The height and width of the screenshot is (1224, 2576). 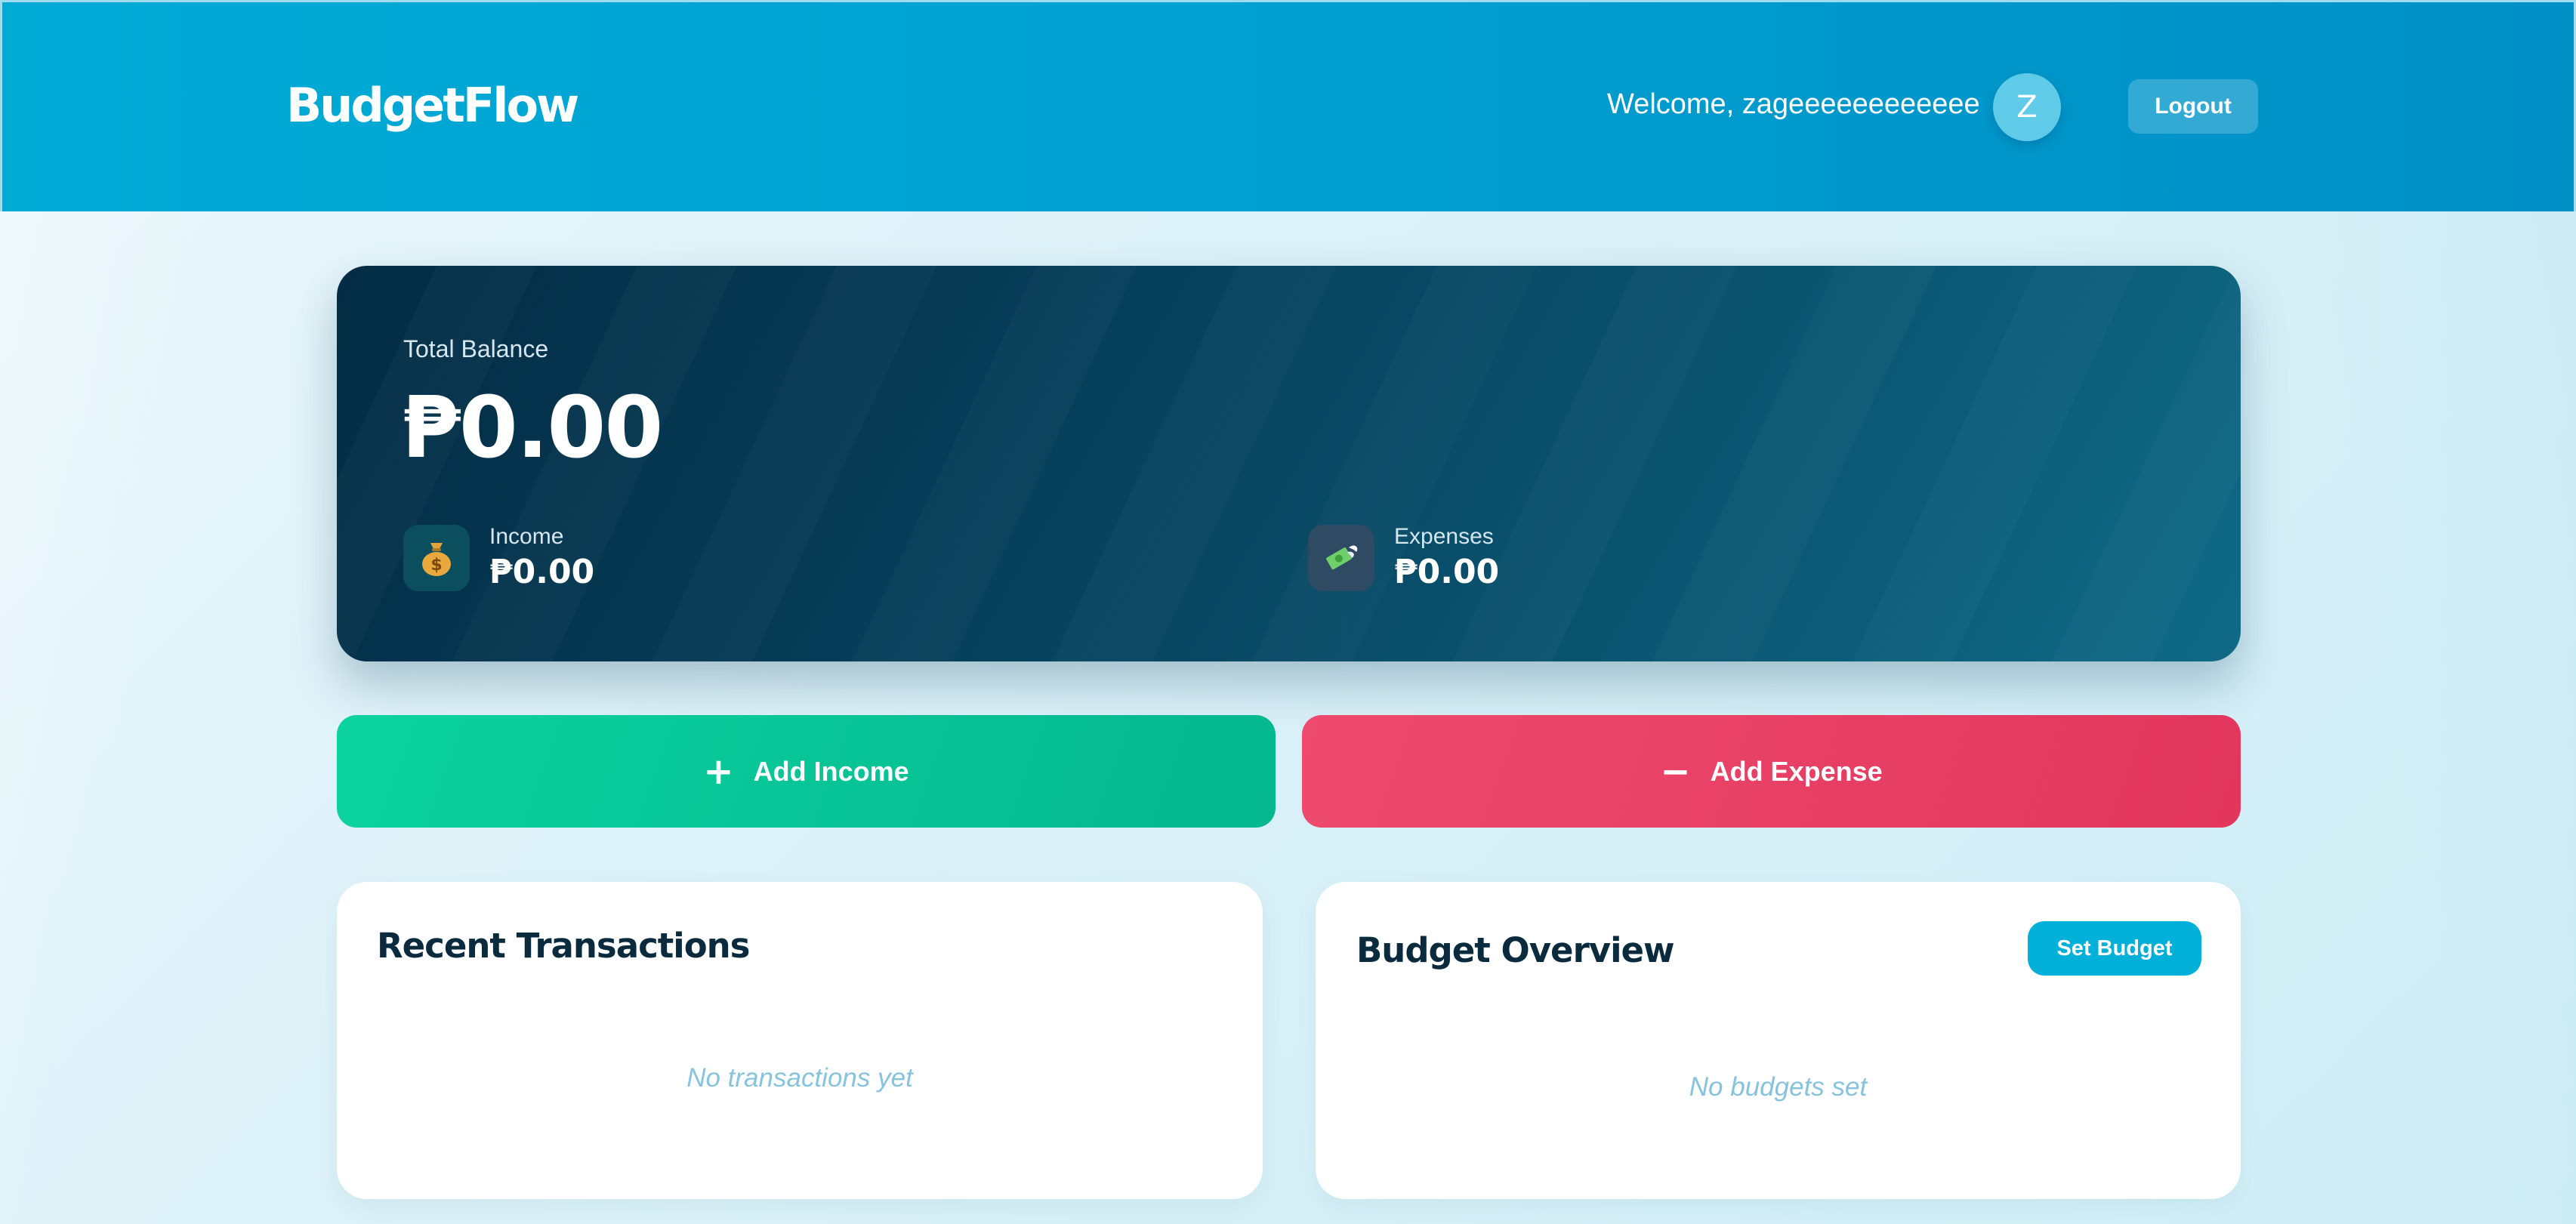 I want to click on brand-logo: BudgetFlow, so click(x=432, y=105).